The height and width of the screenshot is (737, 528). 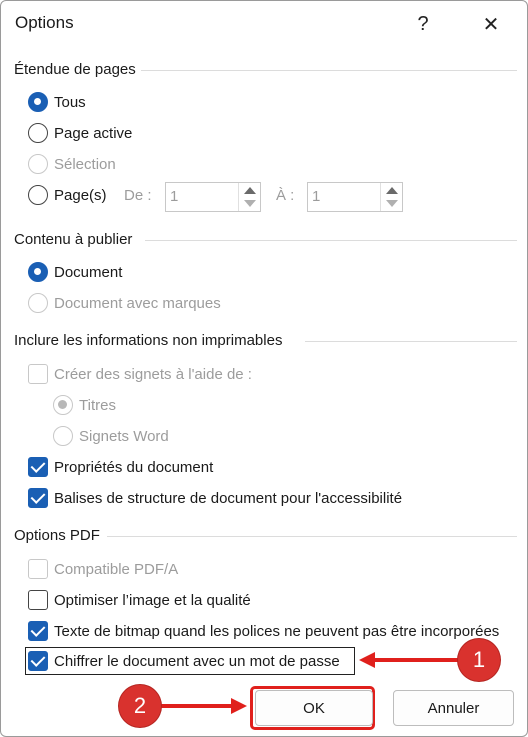 I want to click on arrow-1-head-icon, so click(x=367, y=660).